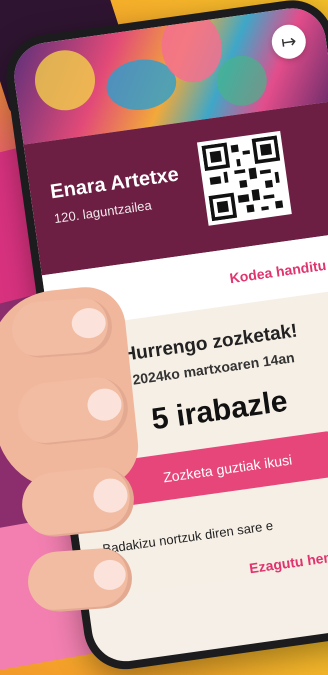  I want to click on logout-icon: ↦, so click(288, 41).